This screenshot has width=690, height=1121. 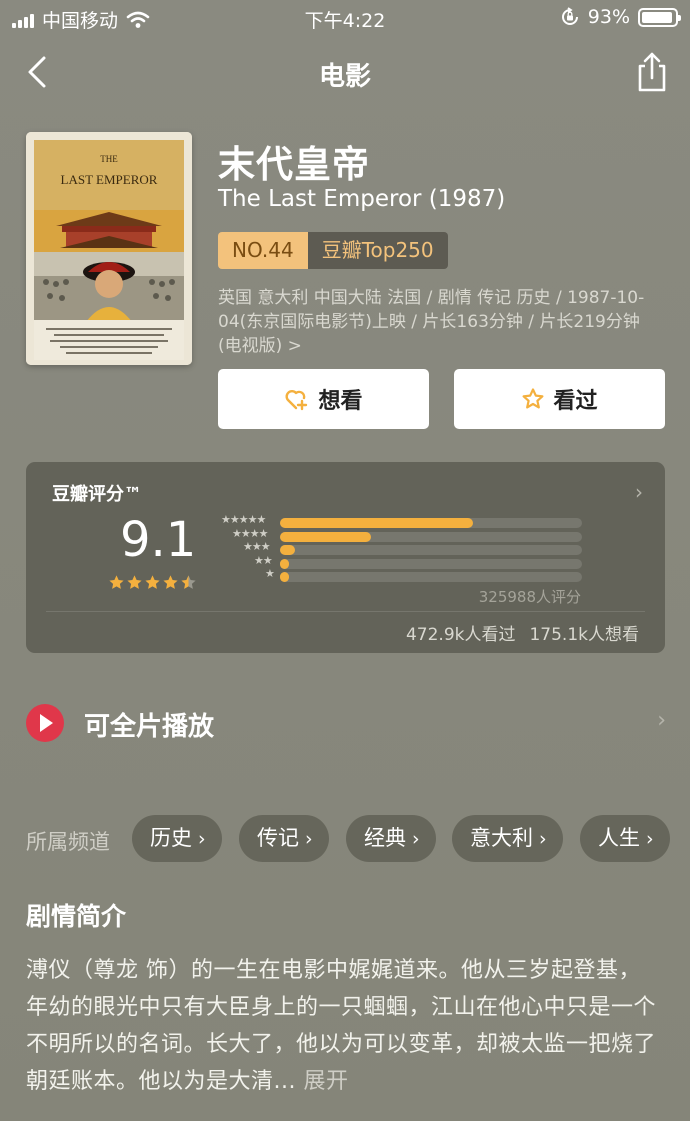 I want to click on distribution-row: ★, so click(x=399, y=574).